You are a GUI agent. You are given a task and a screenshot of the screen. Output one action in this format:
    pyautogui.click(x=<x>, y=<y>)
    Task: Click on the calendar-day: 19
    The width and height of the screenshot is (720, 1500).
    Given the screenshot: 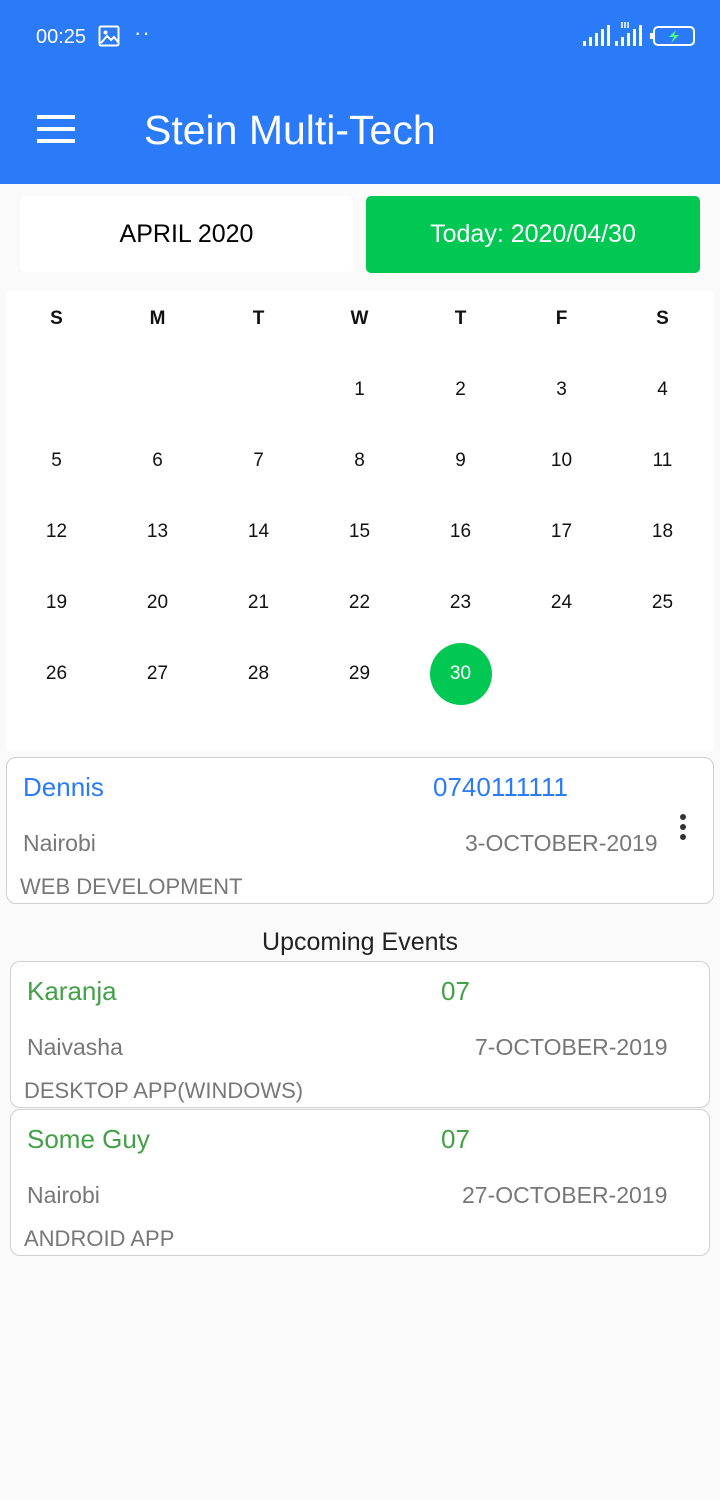 What is the action you would take?
    pyautogui.click(x=56, y=603)
    